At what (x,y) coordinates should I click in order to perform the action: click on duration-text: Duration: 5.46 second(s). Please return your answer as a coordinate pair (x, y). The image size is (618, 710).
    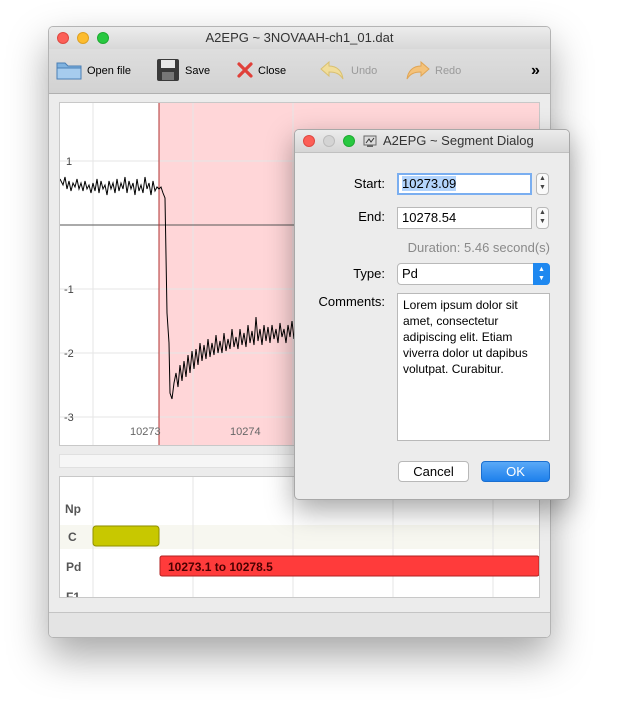
    Looking at the image, I should click on (478, 247).